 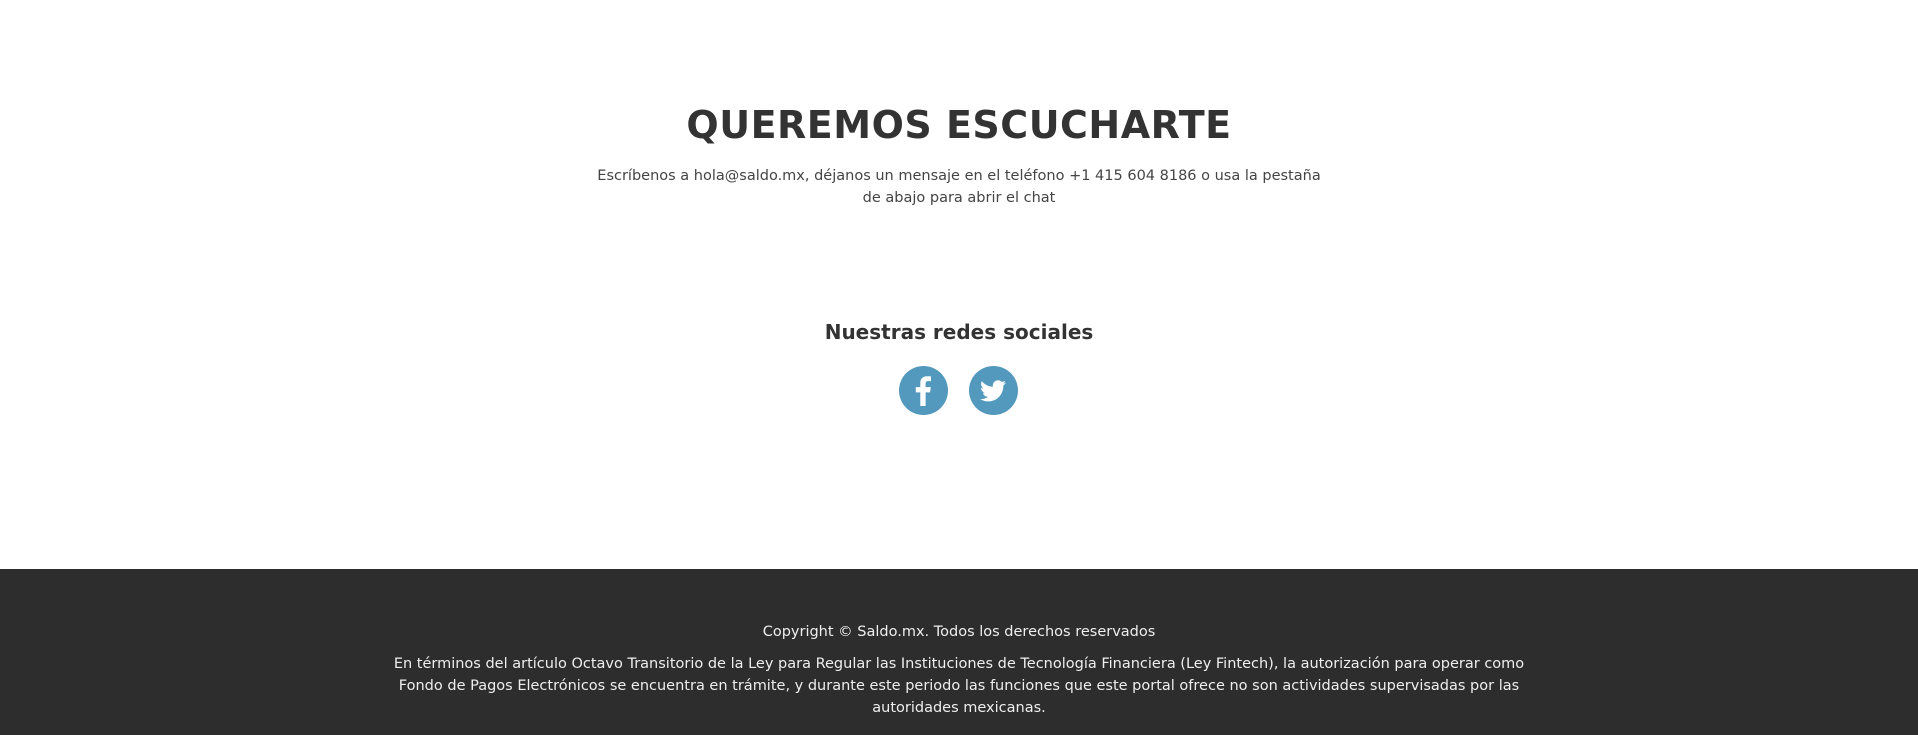 What do you see at coordinates (959, 332) in the screenshot?
I see `social-title: Nuestras redes sociales` at bounding box center [959, 332].